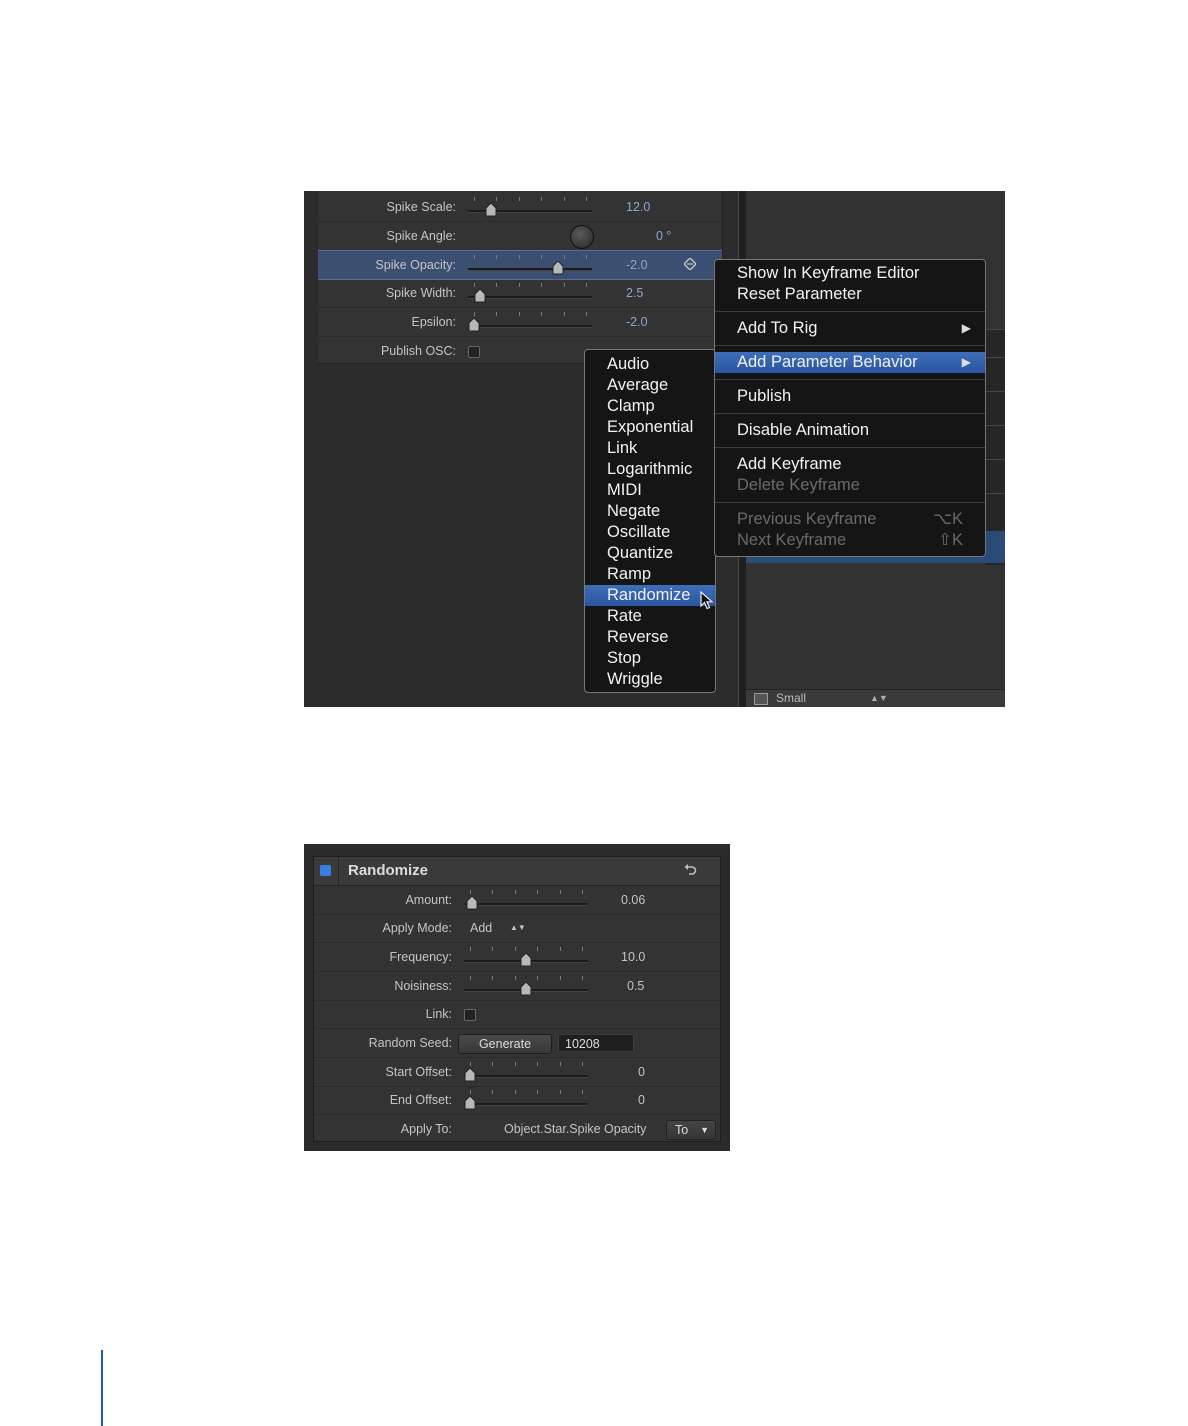  I want to click on menu-item-clamp: Clamp, so click(650, 406).